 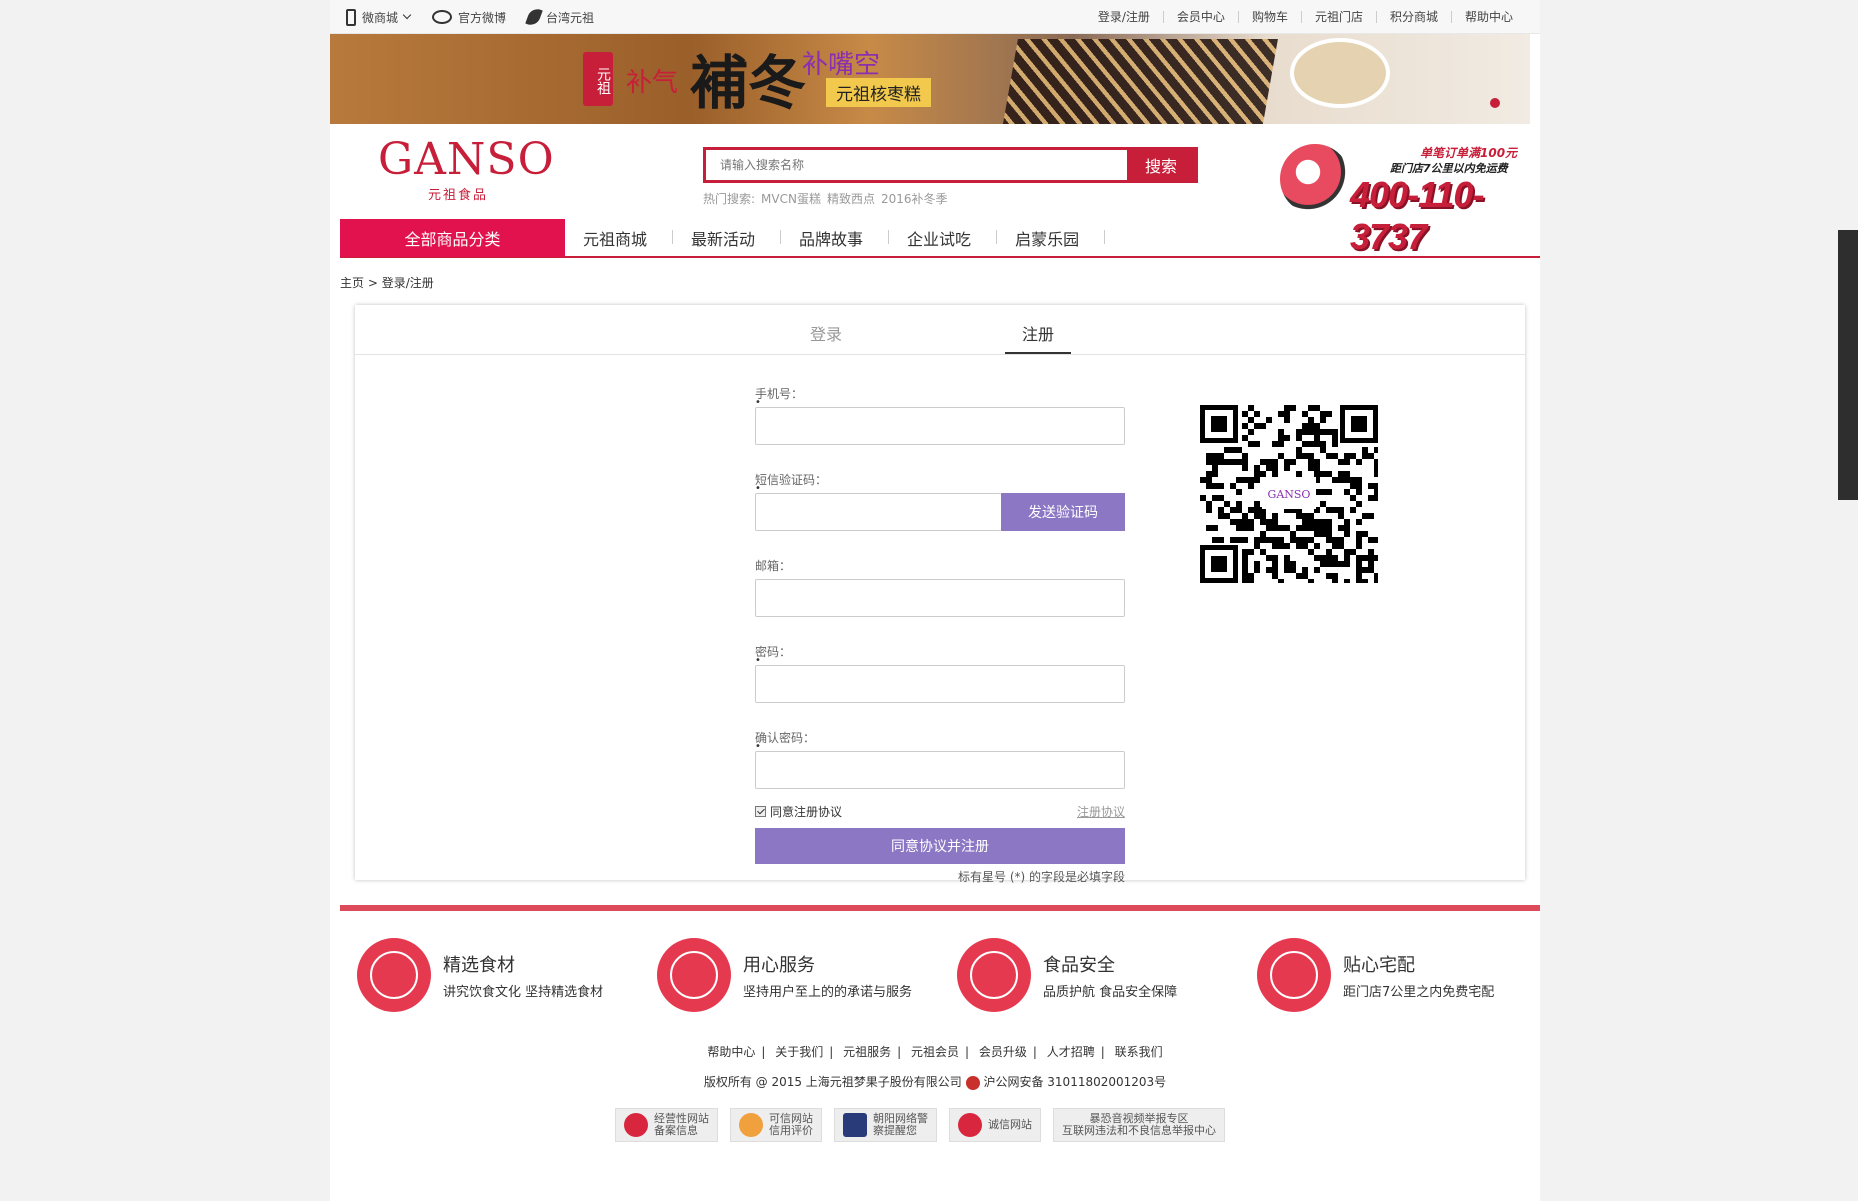 What do you see at coordinates (940, 426) in the screenshot?
I see `phone-input` at bounding box center [940, 426].